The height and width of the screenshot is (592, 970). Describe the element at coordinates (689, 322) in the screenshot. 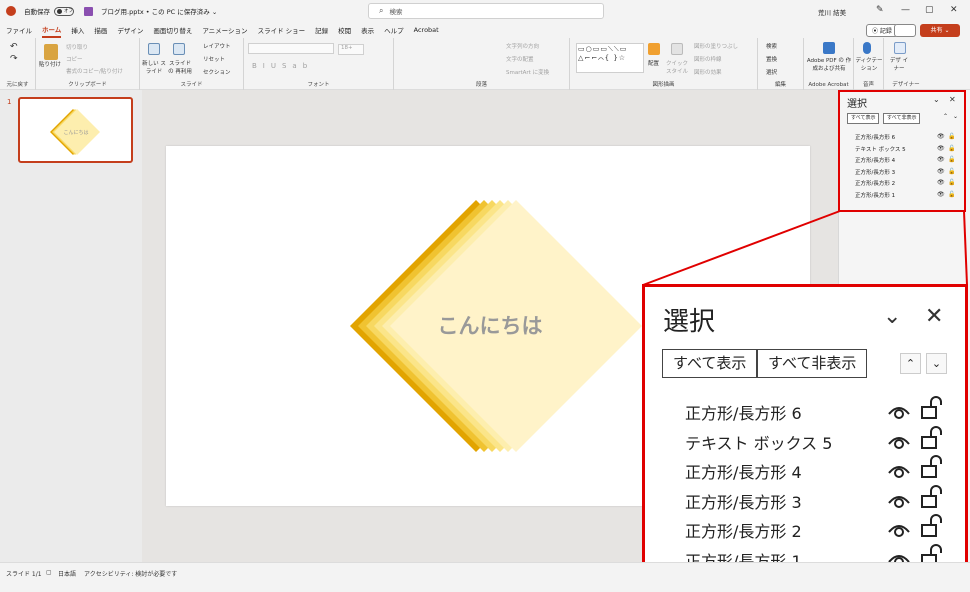

I see `zoomed-pane-title: 選択` at that location.